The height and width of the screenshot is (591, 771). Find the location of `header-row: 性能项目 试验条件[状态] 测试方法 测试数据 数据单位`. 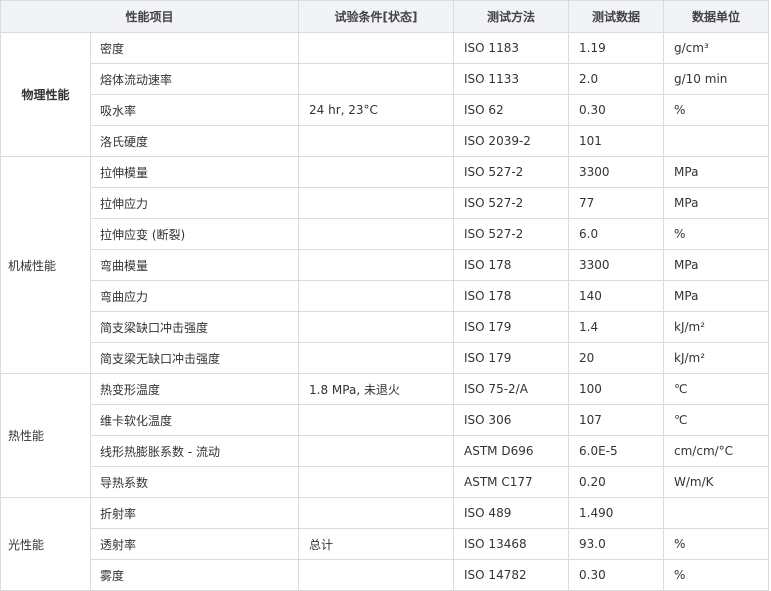

header-row: 性能项目 试验条件[状态] 测试方法 测试数据 数据单位 is located at coordinates (385, 16).